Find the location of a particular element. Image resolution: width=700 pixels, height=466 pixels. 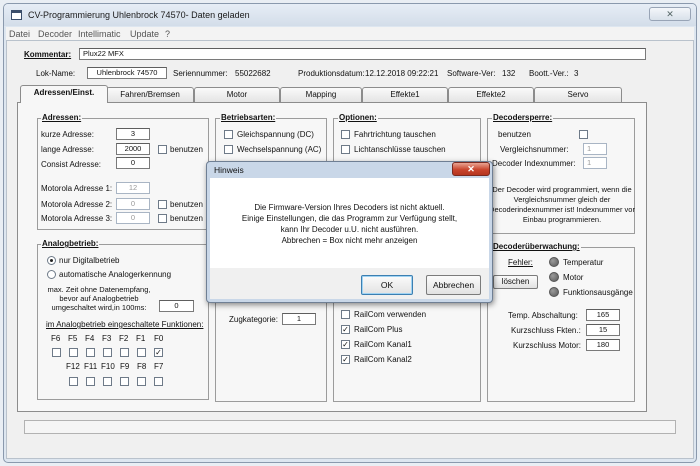

railcom-kanal2-label: RailCom Kanal2 is located at coordinates (383, 359).